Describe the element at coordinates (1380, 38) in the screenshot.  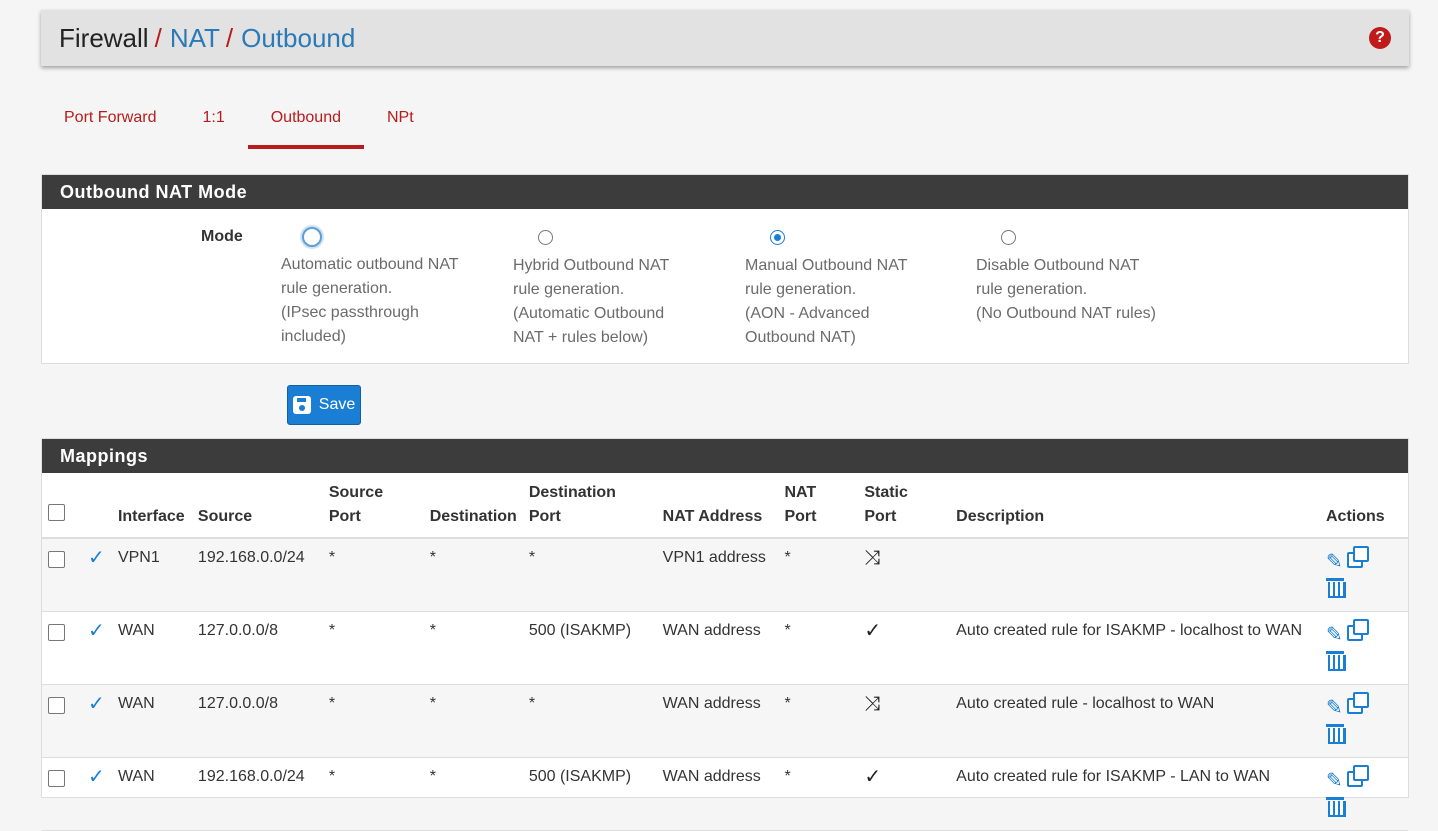
I see `help-icon: ?` at that location.